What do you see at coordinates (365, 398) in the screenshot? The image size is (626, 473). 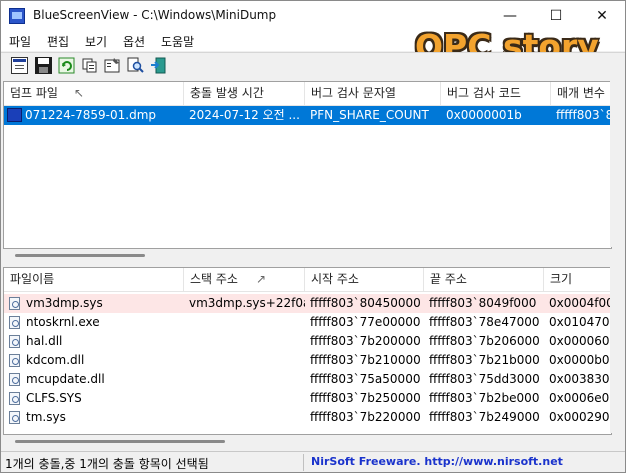 I see `driver-start-address: fffff803`7b250000` at bounding box center [365, 398].